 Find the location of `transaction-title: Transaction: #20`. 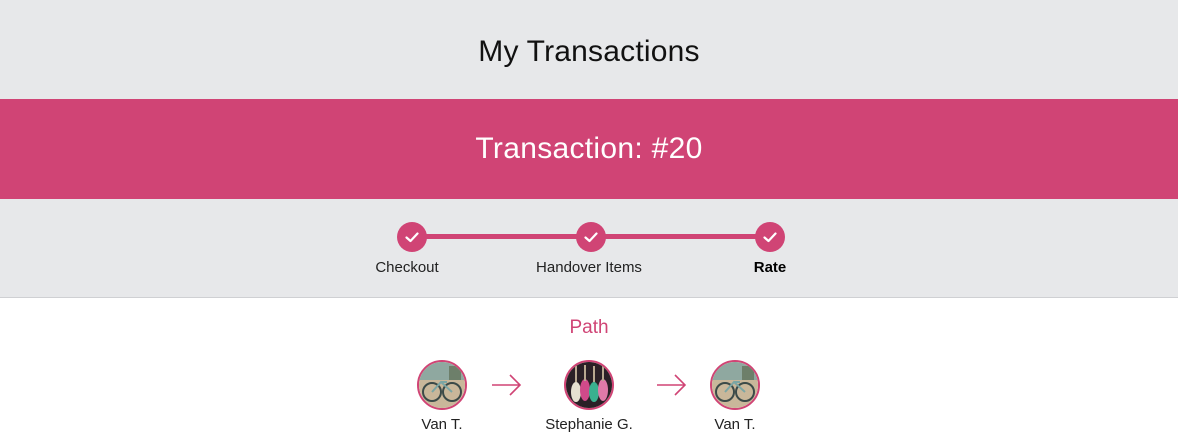

transaction-title: Transaction: #20 is located at coordinates (589, 148).